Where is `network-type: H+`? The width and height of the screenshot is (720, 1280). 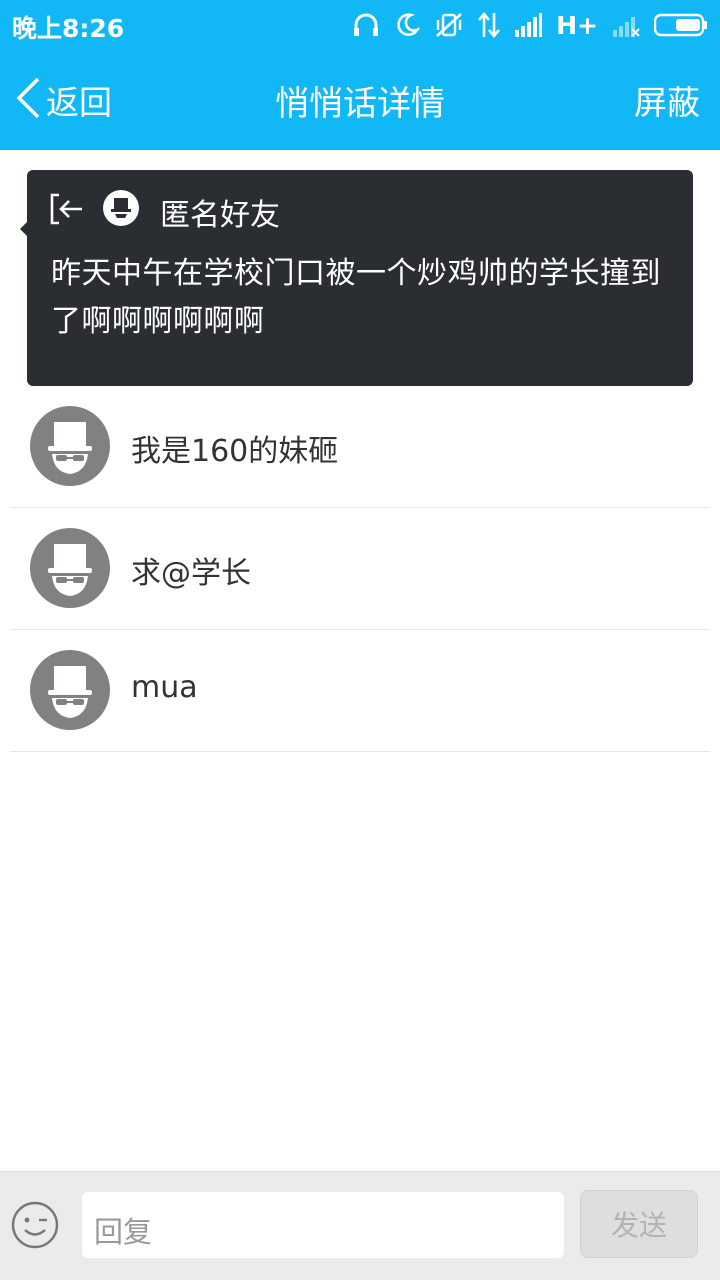 network-type: H+ is located at coordinates (577, 25).